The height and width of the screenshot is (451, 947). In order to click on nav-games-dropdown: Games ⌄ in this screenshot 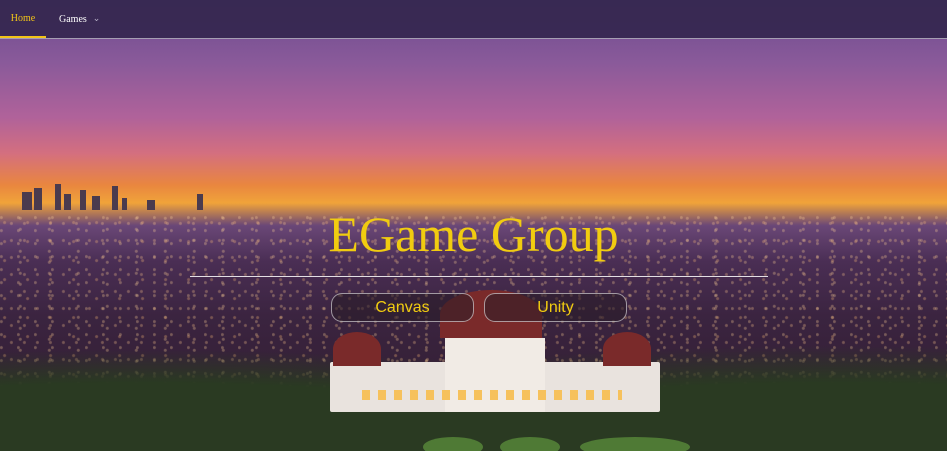, I will do `click(79, 19)`.